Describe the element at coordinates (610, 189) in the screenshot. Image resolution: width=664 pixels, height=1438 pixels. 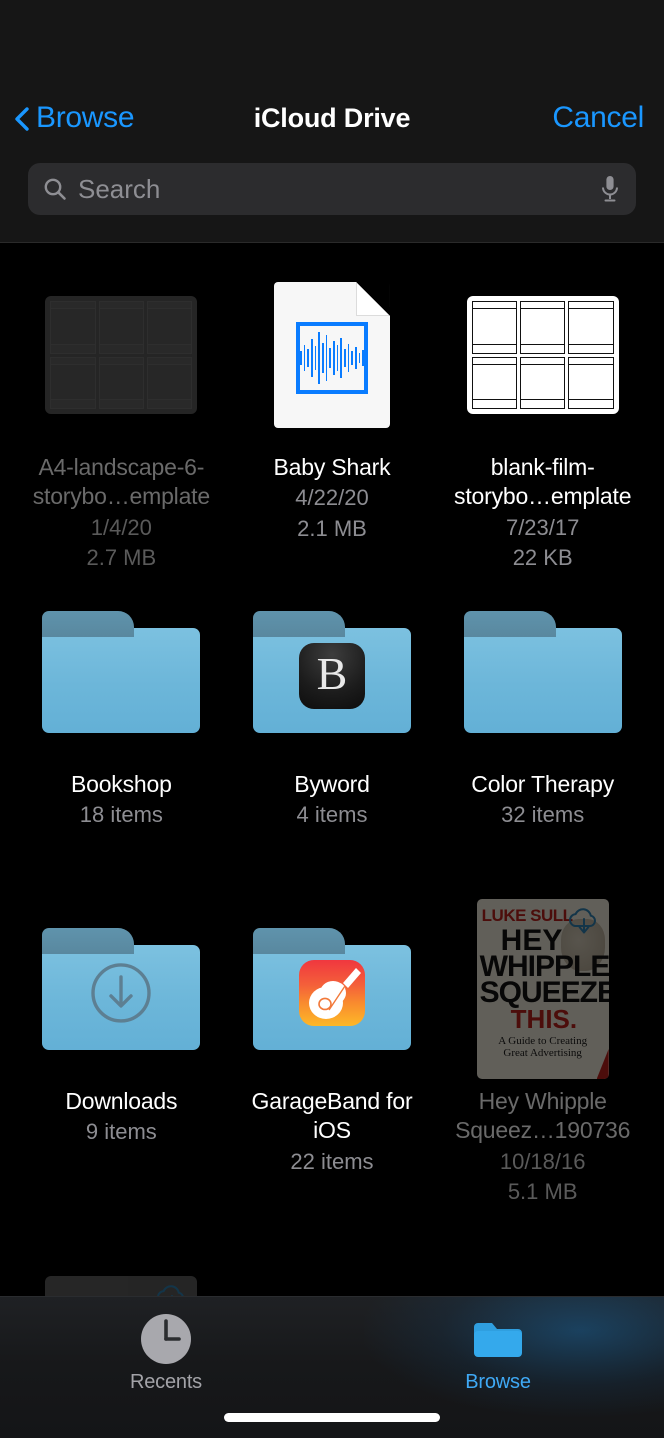
I see `microphone-icon` at that location.